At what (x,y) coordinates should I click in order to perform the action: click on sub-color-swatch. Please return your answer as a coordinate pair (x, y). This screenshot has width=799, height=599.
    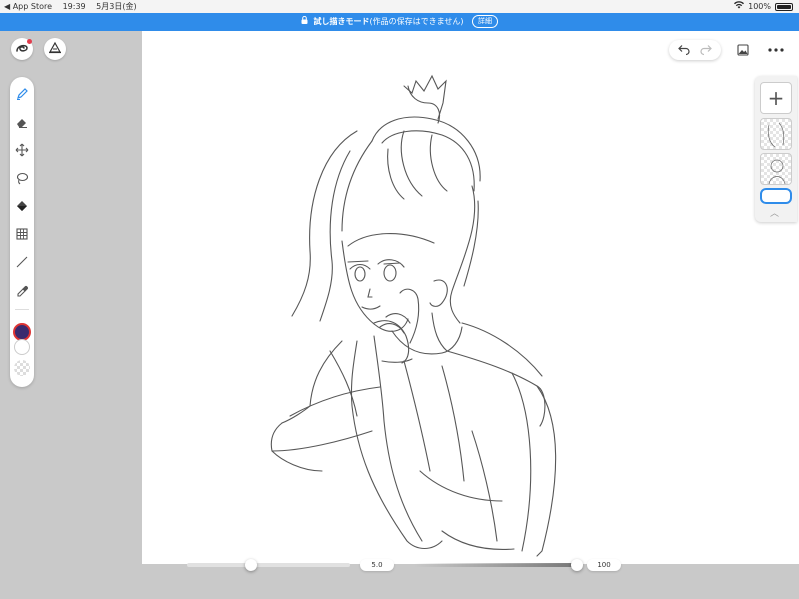
    Looking at the image, I should click on (22, 347).